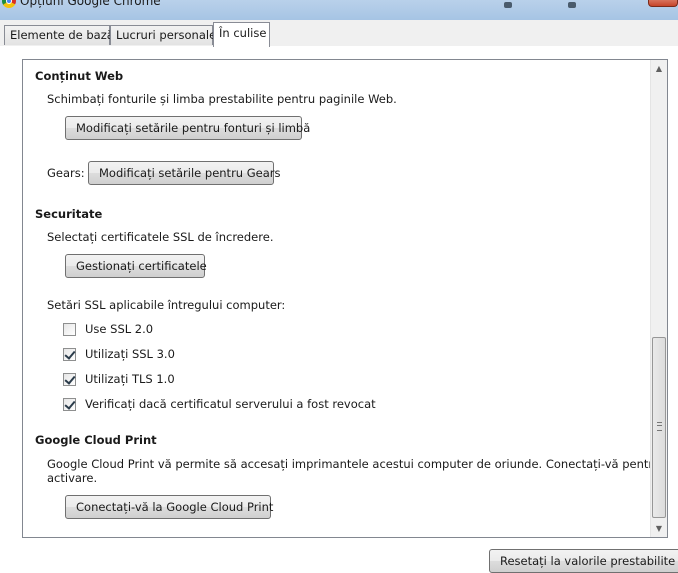 The height and width of the screenshot is (573, 678). What do you see at coordinates (169, 507) in the screenshot?
I see `cloud-print-connect-button: Conectați-vă la Google Cloud Print` at bounding box center [169, 507].